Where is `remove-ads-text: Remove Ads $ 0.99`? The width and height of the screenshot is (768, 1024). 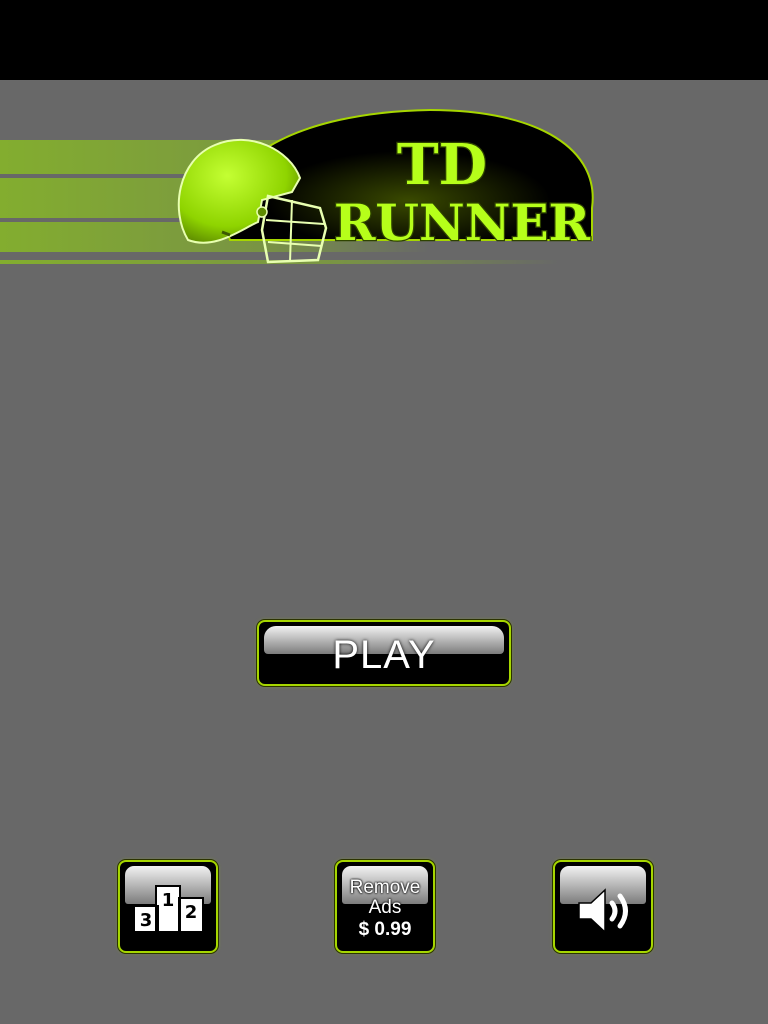 remove-ads-text: Remove Ads $ 0.99 is located at coordinates (385, 909).